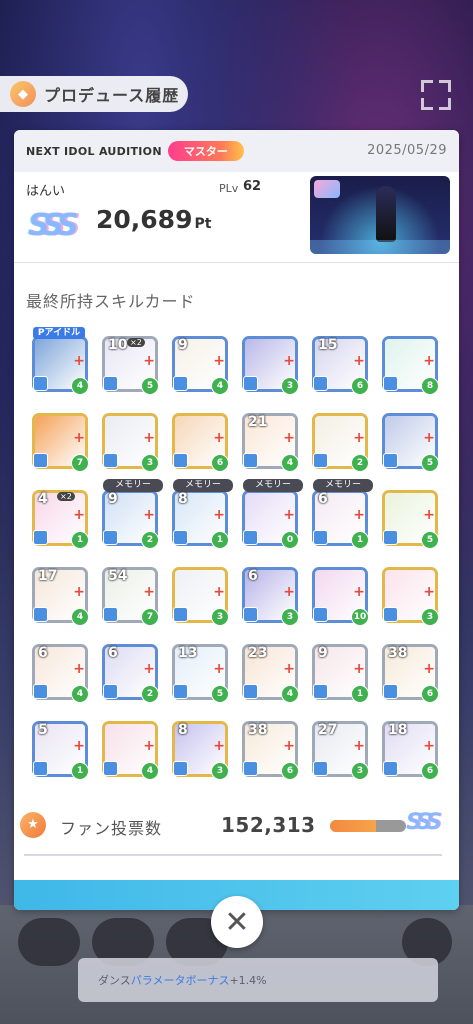  I want to click on skill-card: 21 +4, so click(270, 442).